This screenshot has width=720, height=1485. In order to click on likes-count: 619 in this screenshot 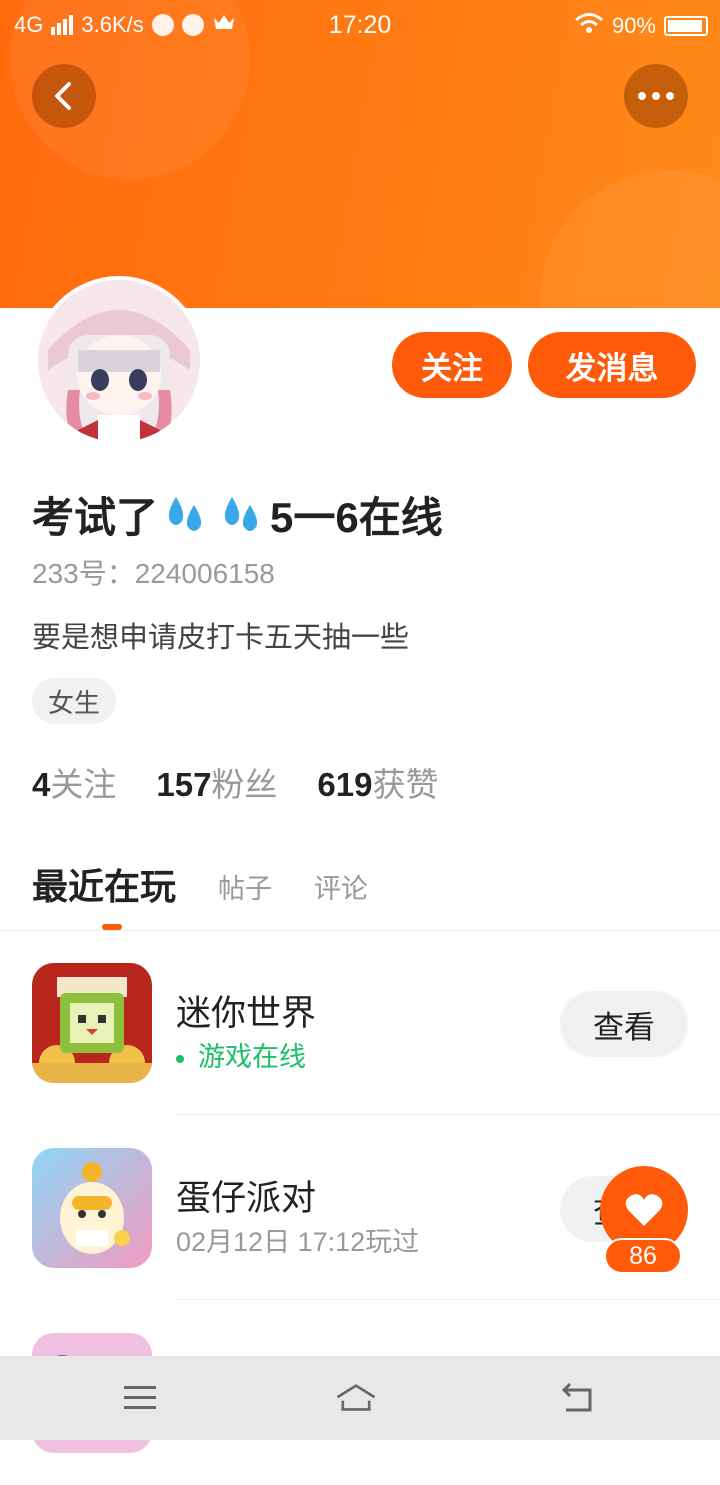, I will do `click(345, 784)`.